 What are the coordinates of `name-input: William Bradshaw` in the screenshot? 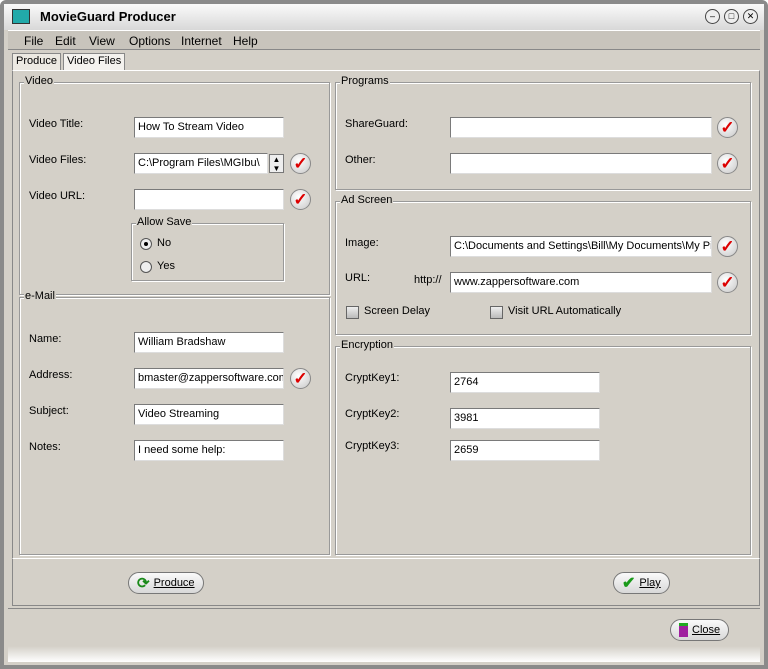 It's located at (209, 342).